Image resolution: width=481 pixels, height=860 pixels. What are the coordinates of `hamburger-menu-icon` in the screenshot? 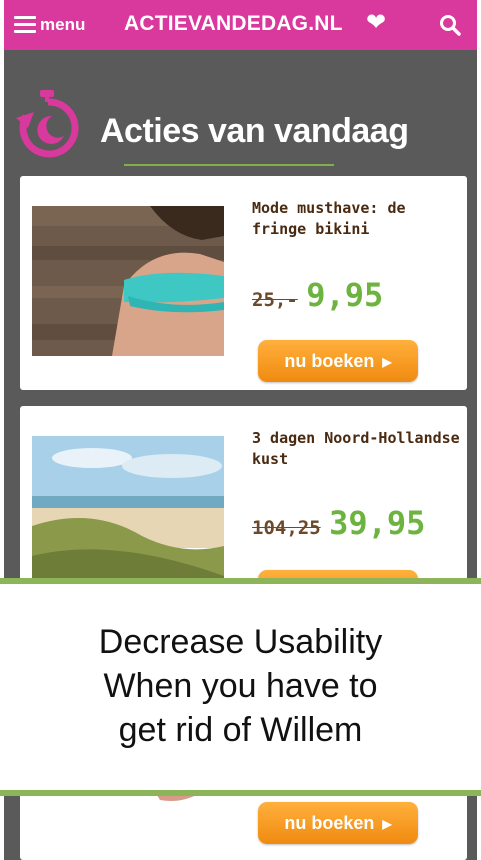 It's located at (25, 25).